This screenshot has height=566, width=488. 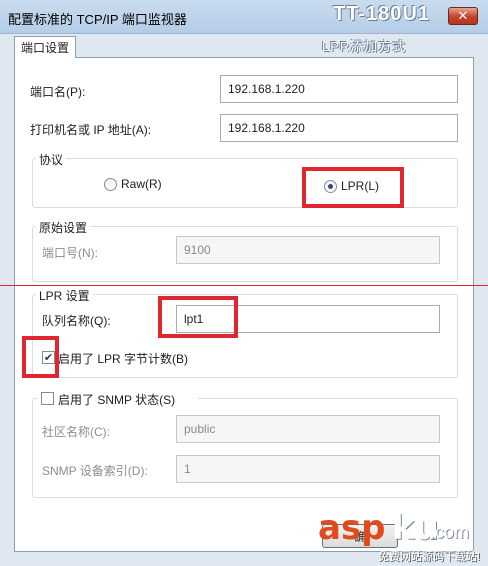 What do you see at coordinates (76, 432) in the screenshot?
I see `community-name-label: 社区名称(C):` at bounding box center [76, 432].